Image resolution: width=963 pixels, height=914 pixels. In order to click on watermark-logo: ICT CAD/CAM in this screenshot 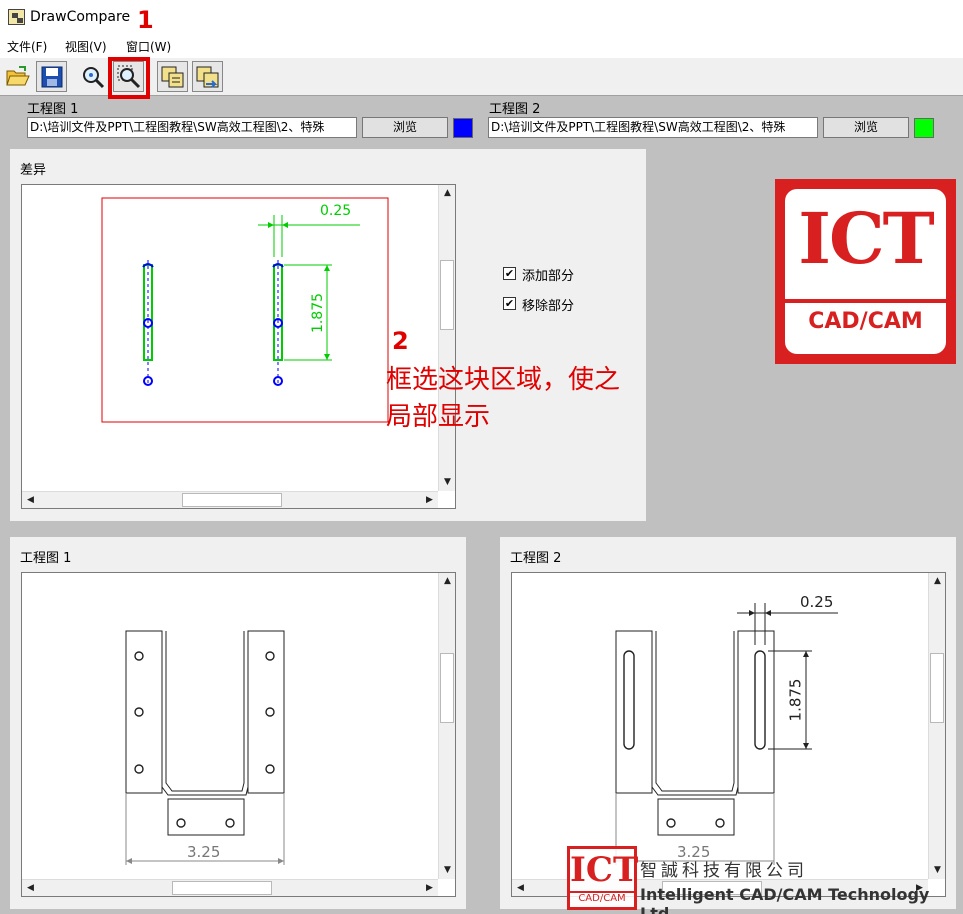, I will do `click(603, 878)`.